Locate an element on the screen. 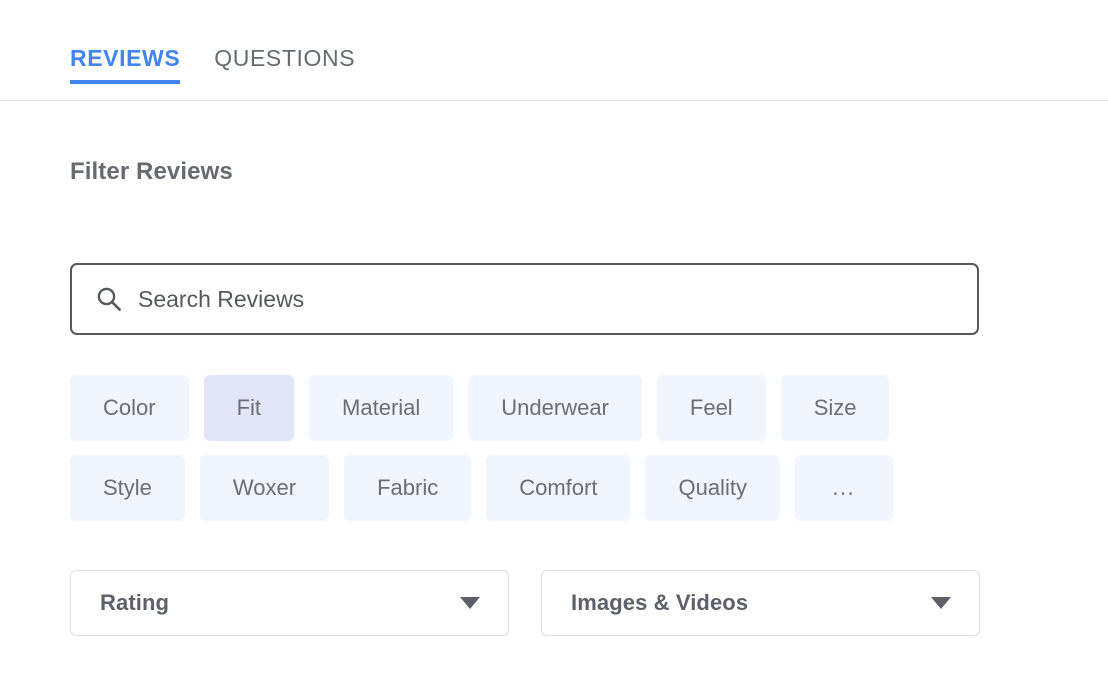  chip-color: Color is located at coordinates (129, 408).